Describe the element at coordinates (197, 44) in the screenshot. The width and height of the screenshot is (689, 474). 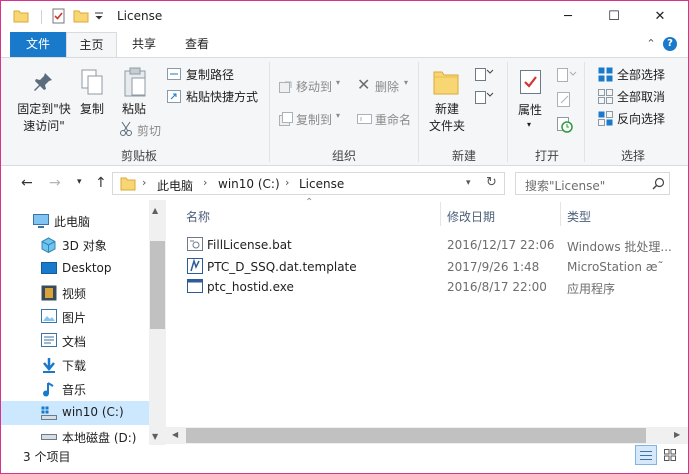
I see `tab-view: 查看` at that location.